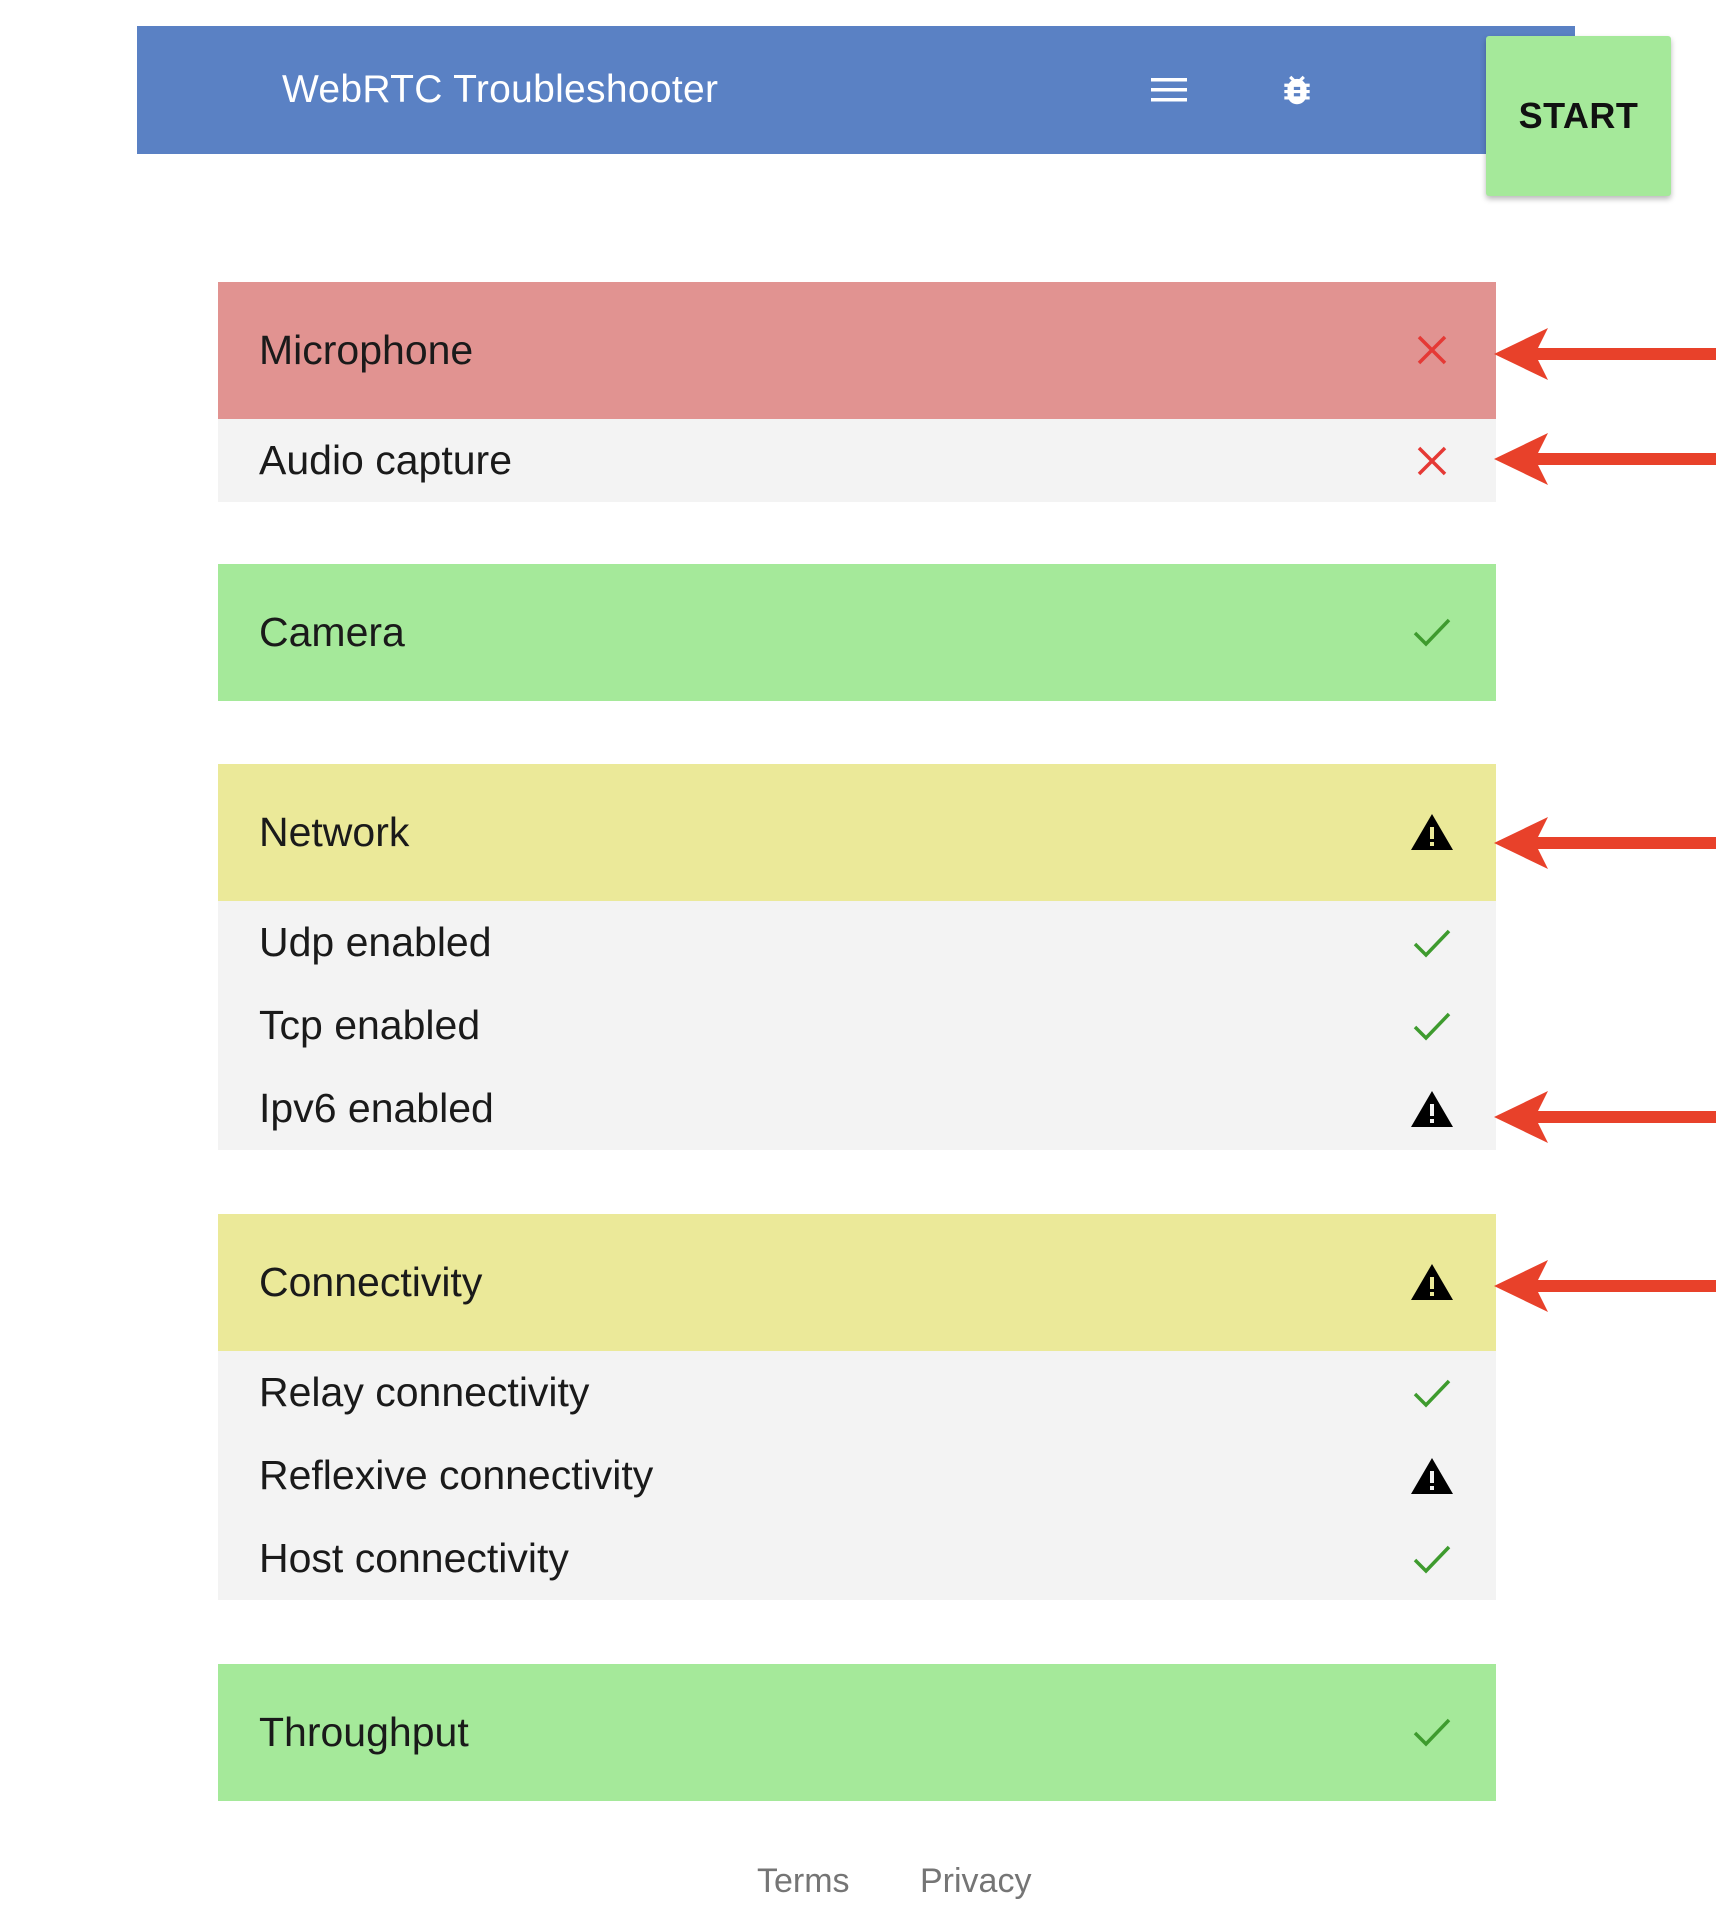 The width and height of the screenshot is (1730, 1932). I want to click on app-toolbar: WebRTC Troubleshooter START, so click(904, 111).